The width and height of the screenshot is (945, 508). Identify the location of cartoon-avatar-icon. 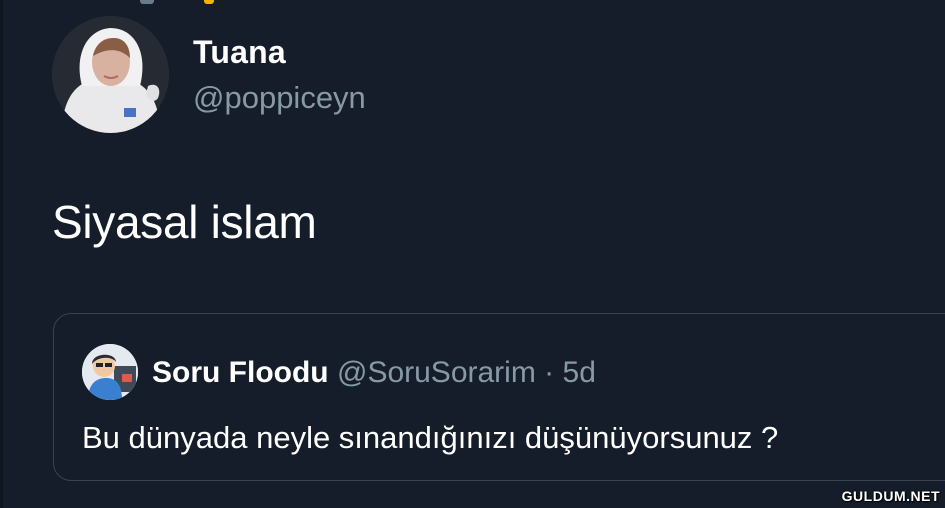
(110, 372).